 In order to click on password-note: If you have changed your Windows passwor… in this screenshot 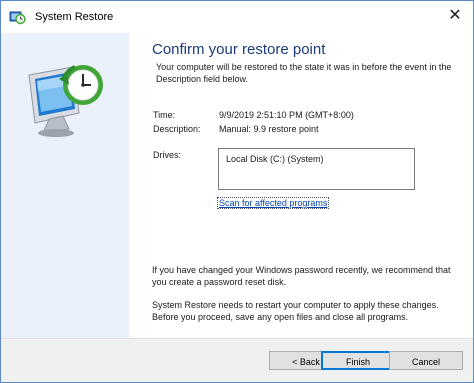, I will do `click(301, 276)`.